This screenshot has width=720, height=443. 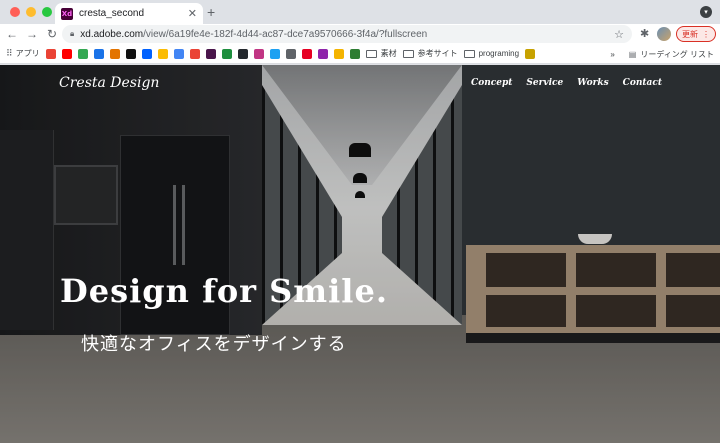 I want to click on bookmark-apps: ⠿ アプリ, so click(x=23, y=53).